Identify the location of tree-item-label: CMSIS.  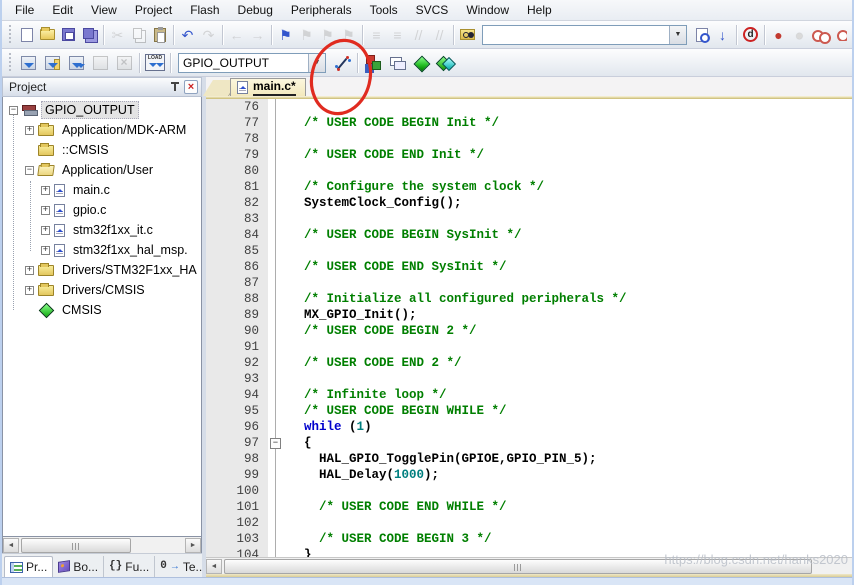
(82, 310).